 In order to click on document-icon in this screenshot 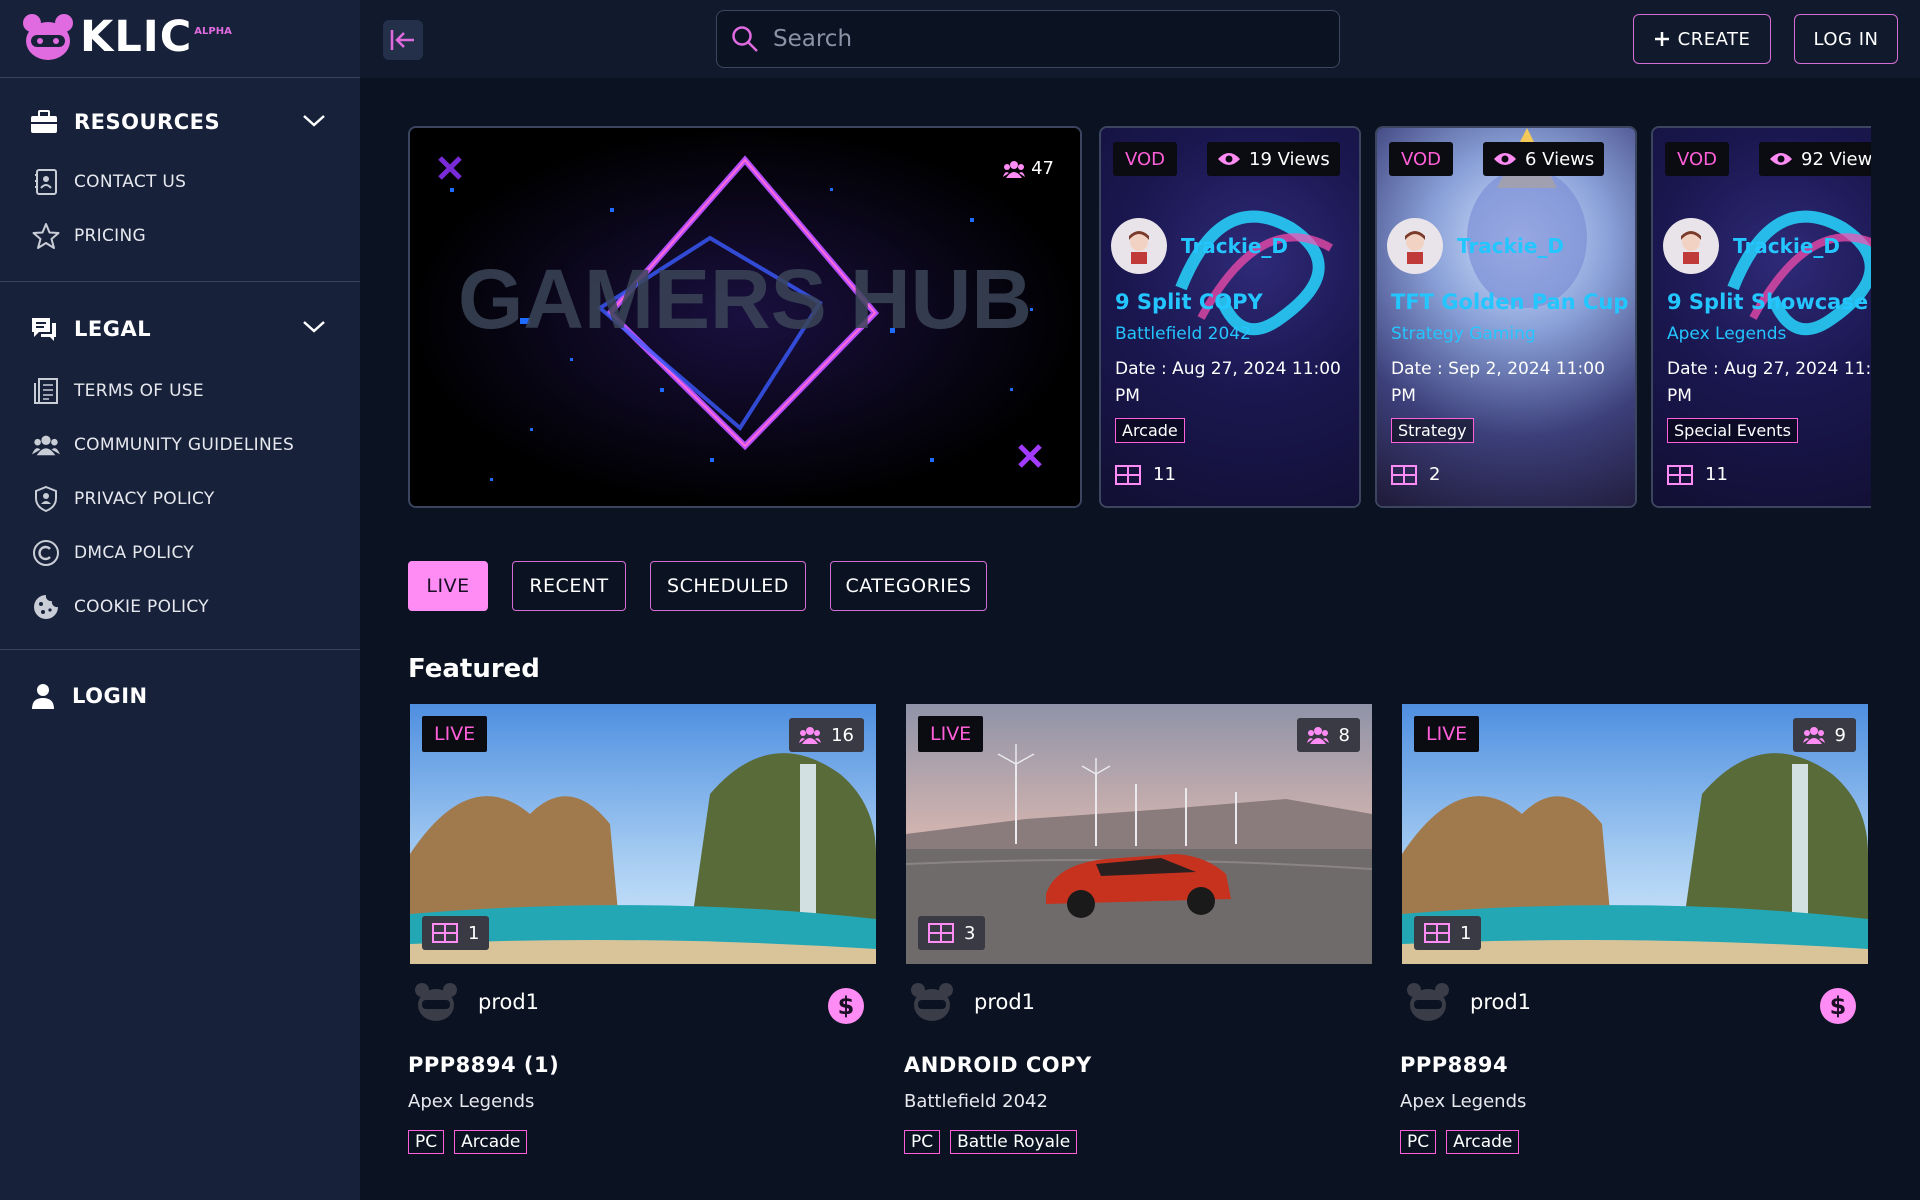, I will do `click(46, 391)`.